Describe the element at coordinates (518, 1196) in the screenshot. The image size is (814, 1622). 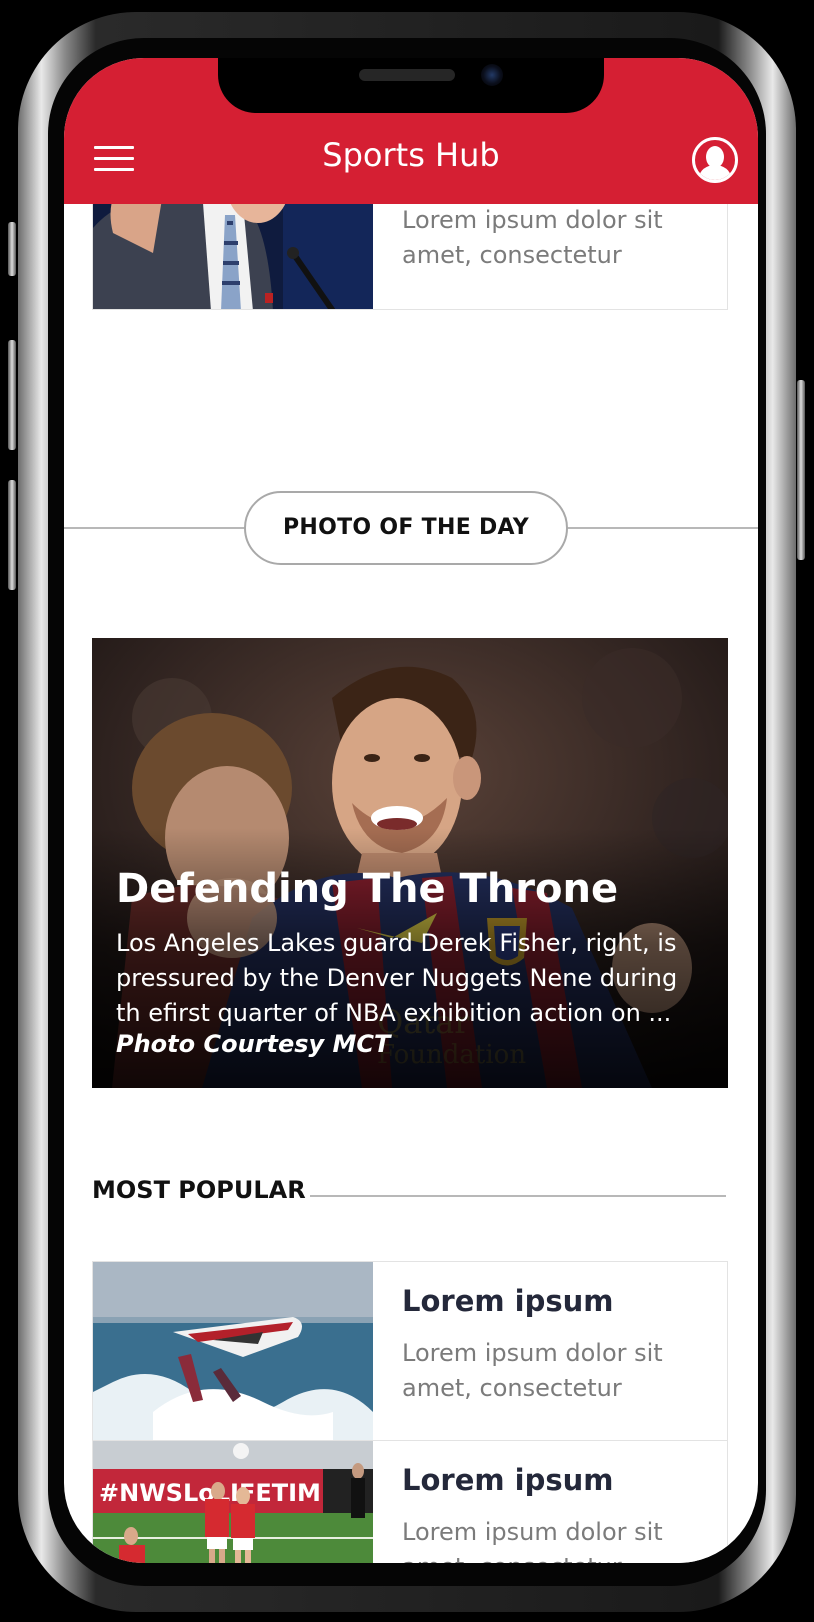
I see `section-divider-line` at that location.